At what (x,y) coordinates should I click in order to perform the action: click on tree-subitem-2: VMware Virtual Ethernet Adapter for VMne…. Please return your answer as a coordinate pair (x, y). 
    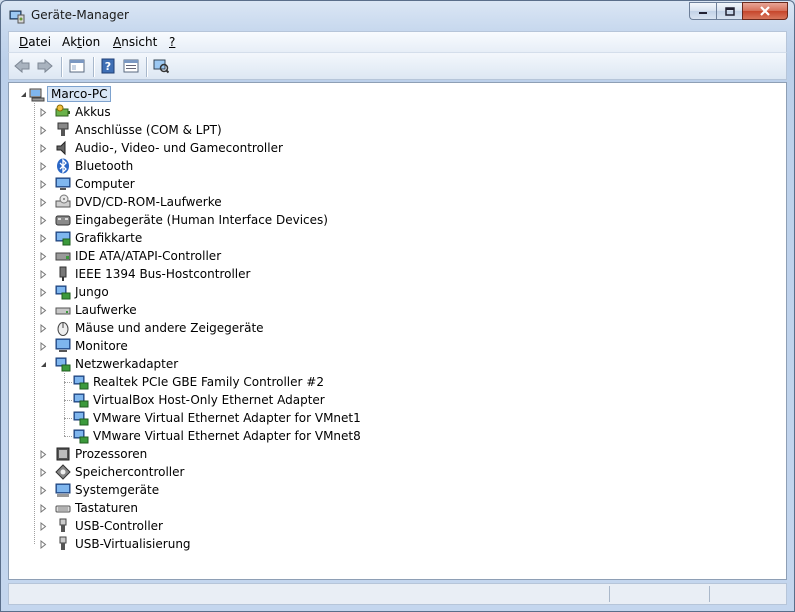
    Looking at the image, I should click on (217, 418).